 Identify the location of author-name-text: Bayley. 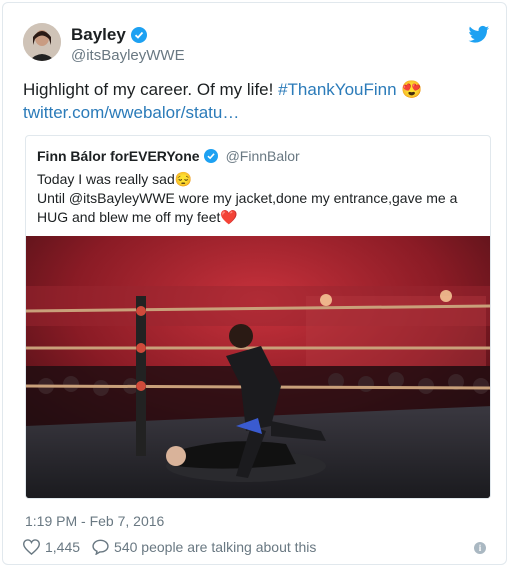
(98, 35).